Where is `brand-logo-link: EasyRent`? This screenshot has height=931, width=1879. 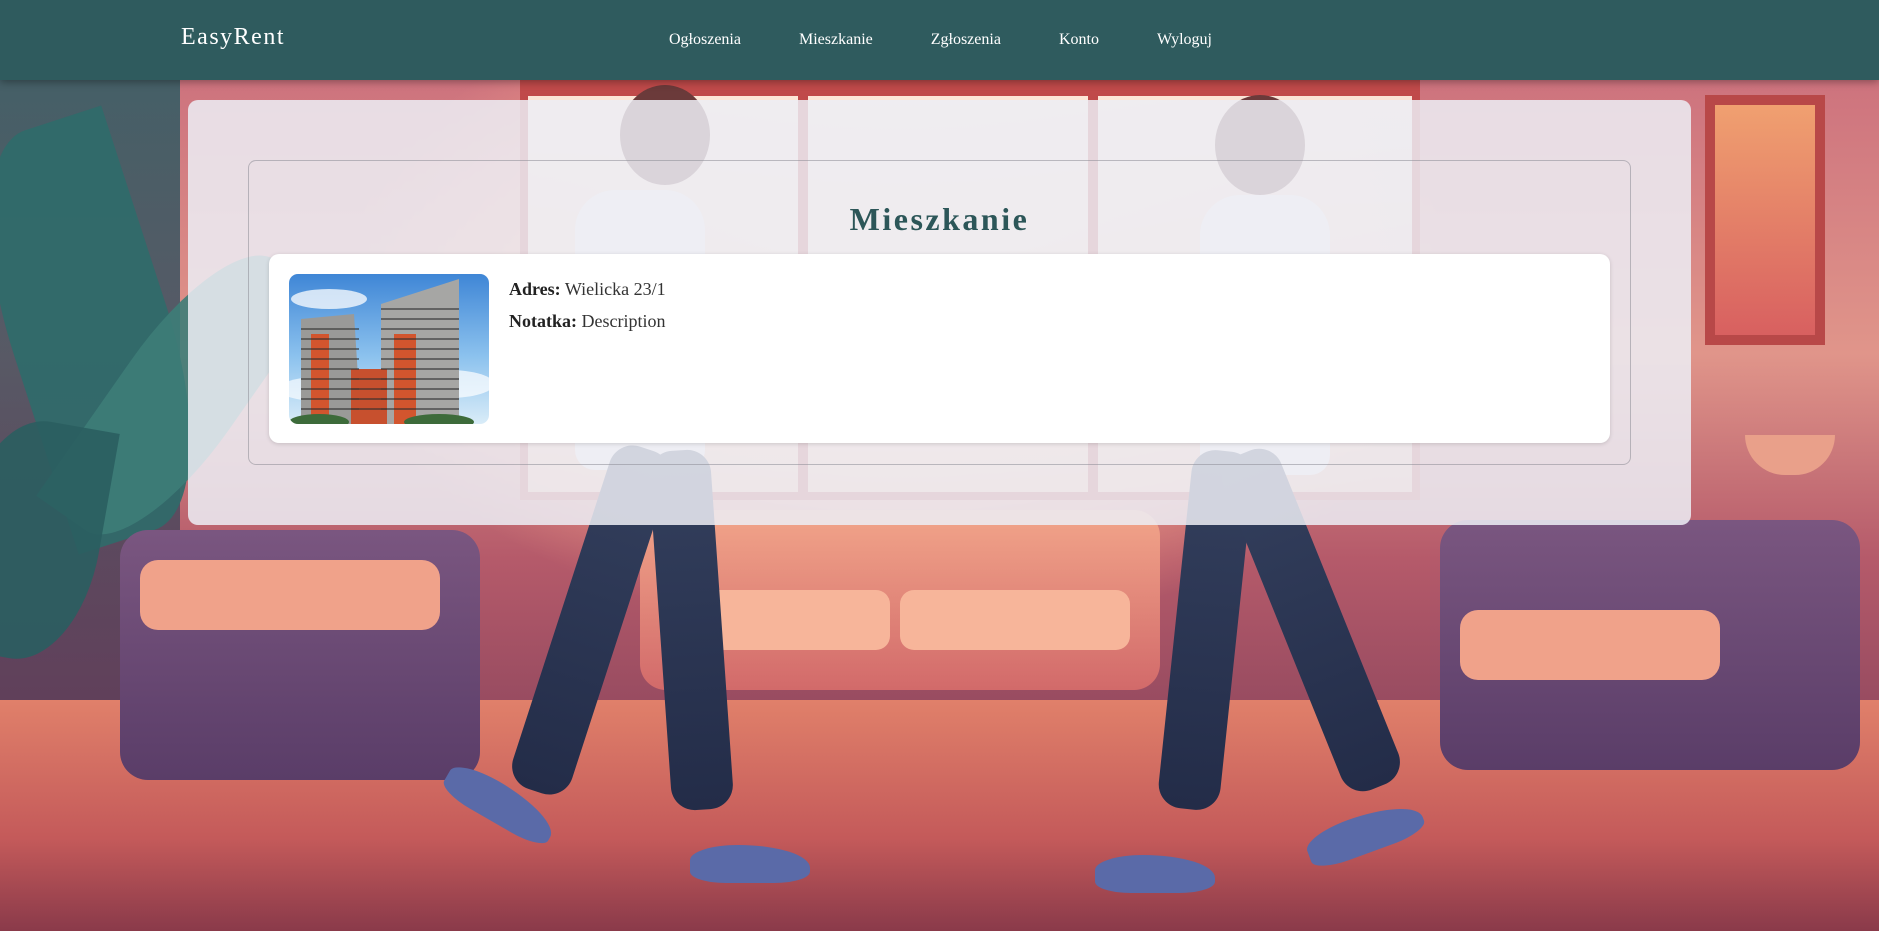 brand-logo-link: EasyRent is located at coordinates (233, 37).